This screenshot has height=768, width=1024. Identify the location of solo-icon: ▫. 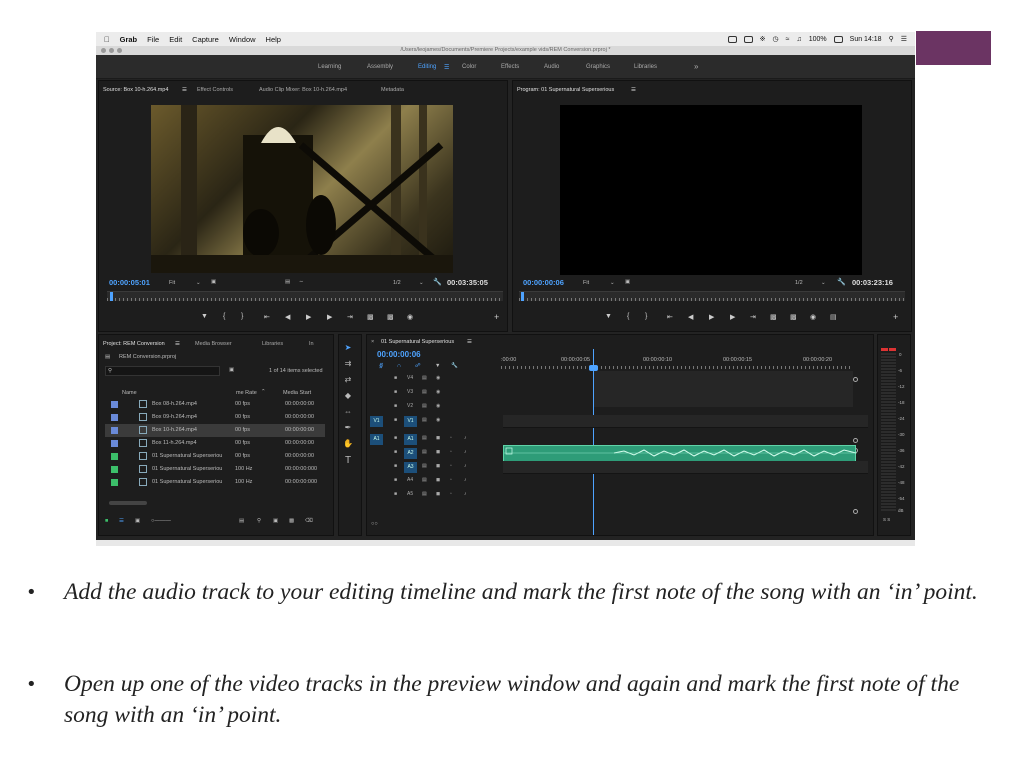
(451, 480).